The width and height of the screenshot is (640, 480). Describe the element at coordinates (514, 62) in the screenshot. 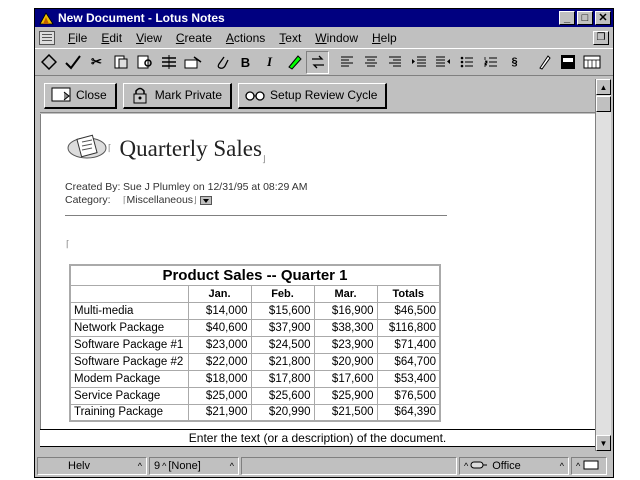

I see `styles-icon: §` at that location.